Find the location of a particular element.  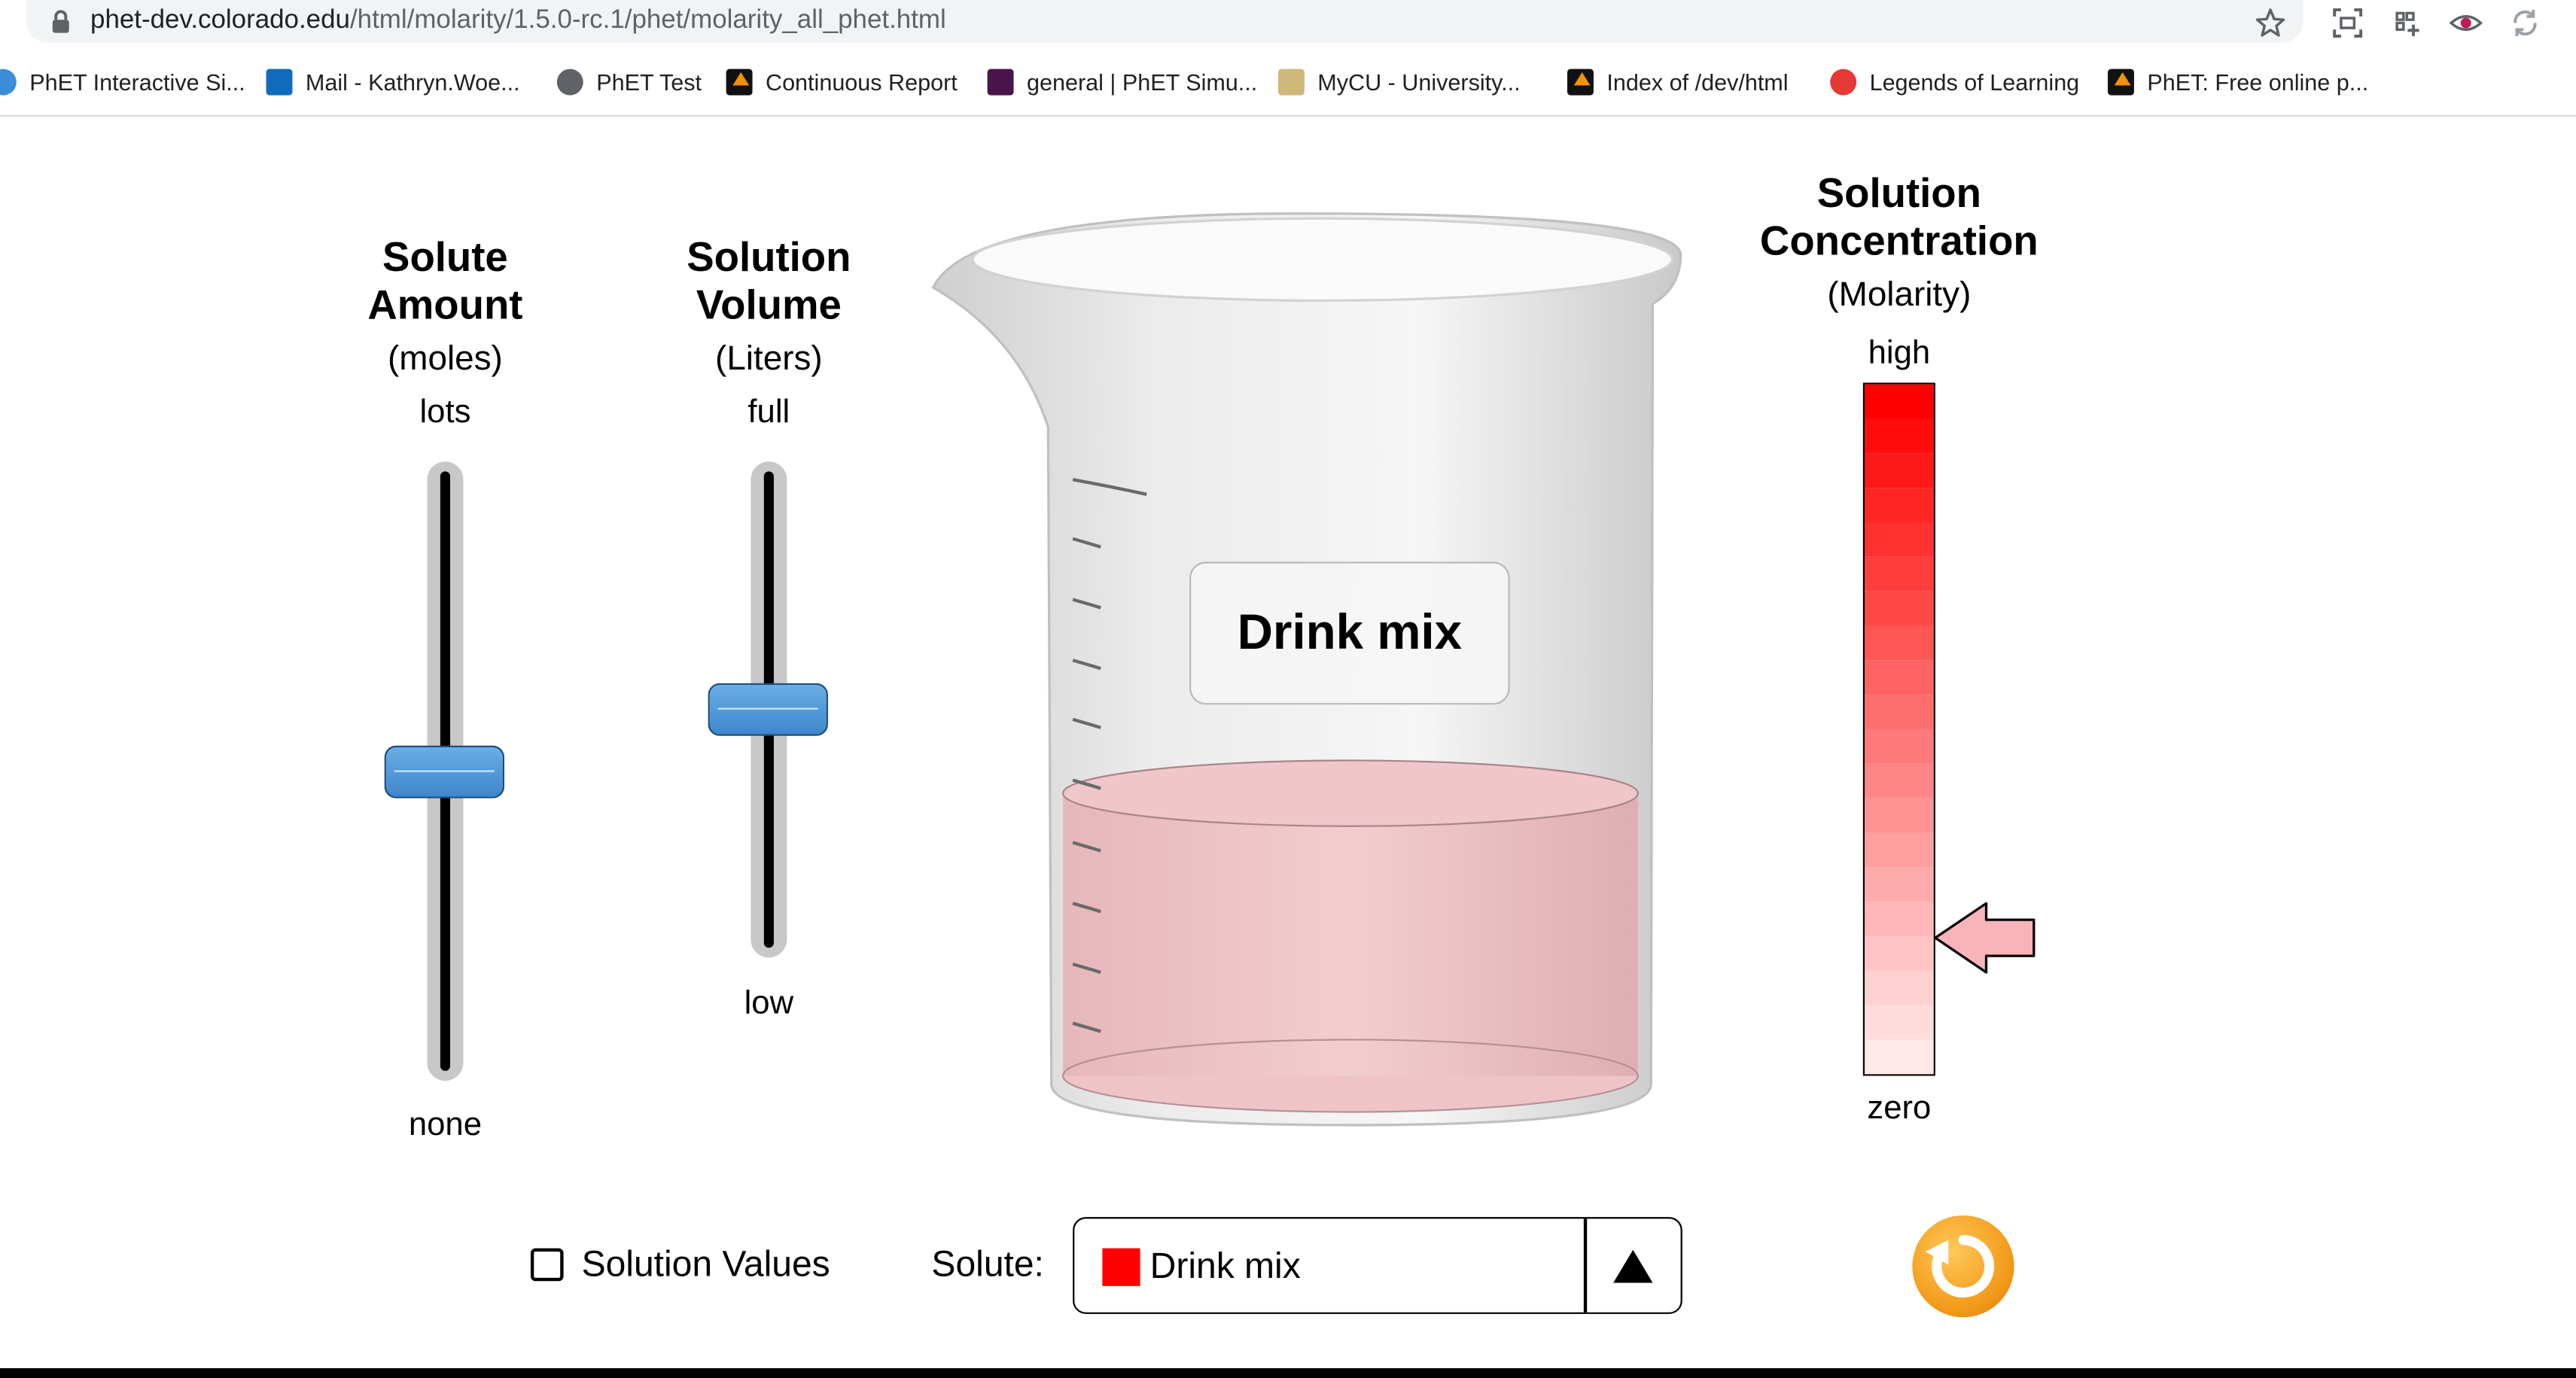

solute-amount-title: Solute Amount is located at coordinates (445, 282).